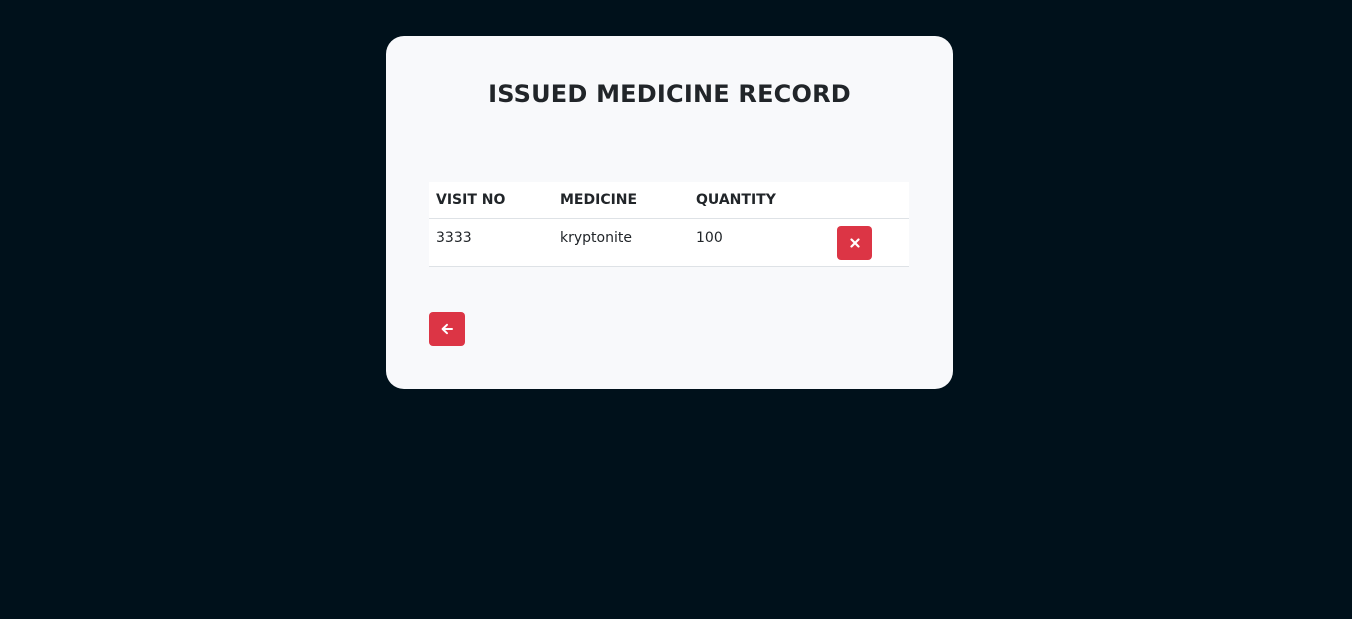 This screenshot has height=619, width=1352. I want to click on back-button, so click(447, 329).